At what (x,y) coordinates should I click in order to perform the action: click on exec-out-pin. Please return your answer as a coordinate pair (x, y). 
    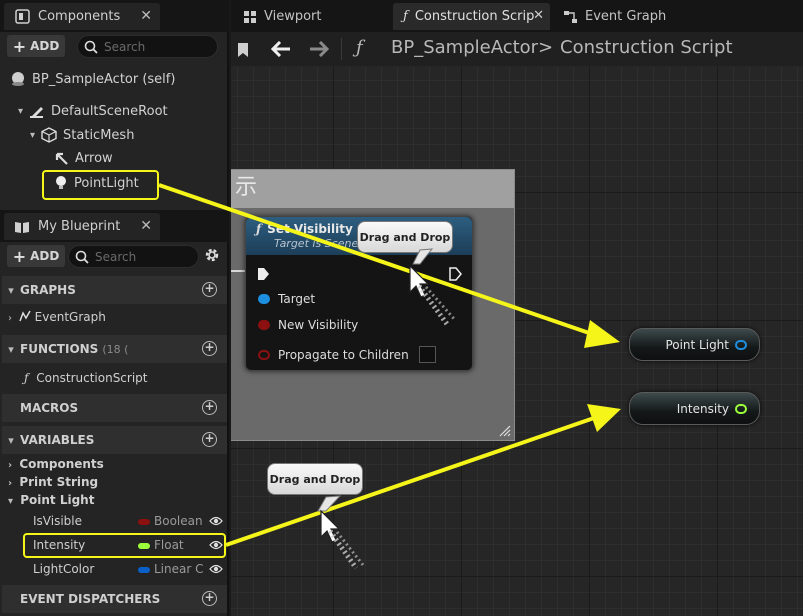
    Looking at the image, I should click on (455, 274).